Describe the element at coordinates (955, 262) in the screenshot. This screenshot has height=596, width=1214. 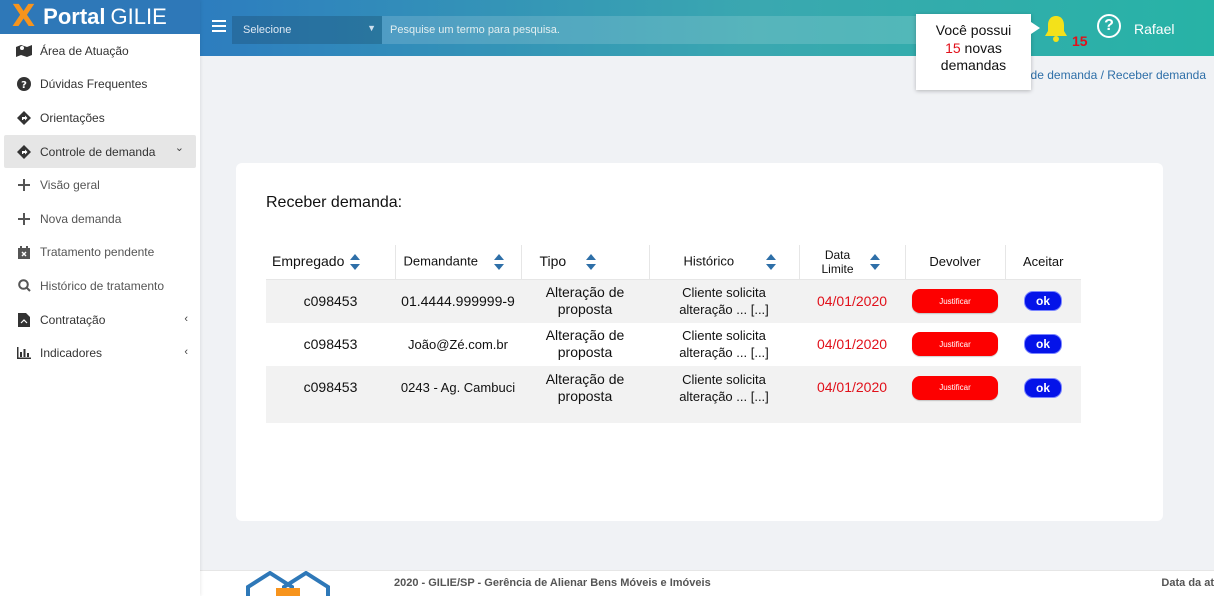
I see `col-devolver: Devolver` at that location.